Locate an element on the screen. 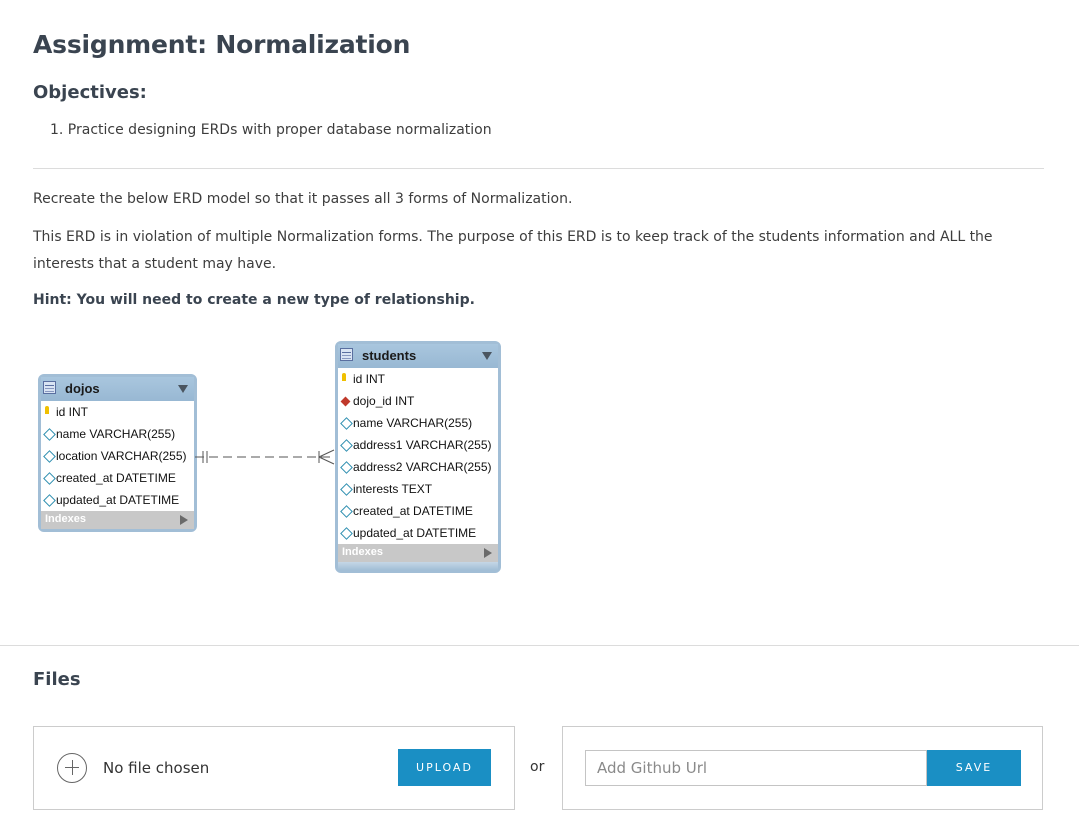 Image resolution: width=1079 pixels, height=838 pixels. erd-column-row: location VARCHAR(255) is located at coordinates (117, 456).